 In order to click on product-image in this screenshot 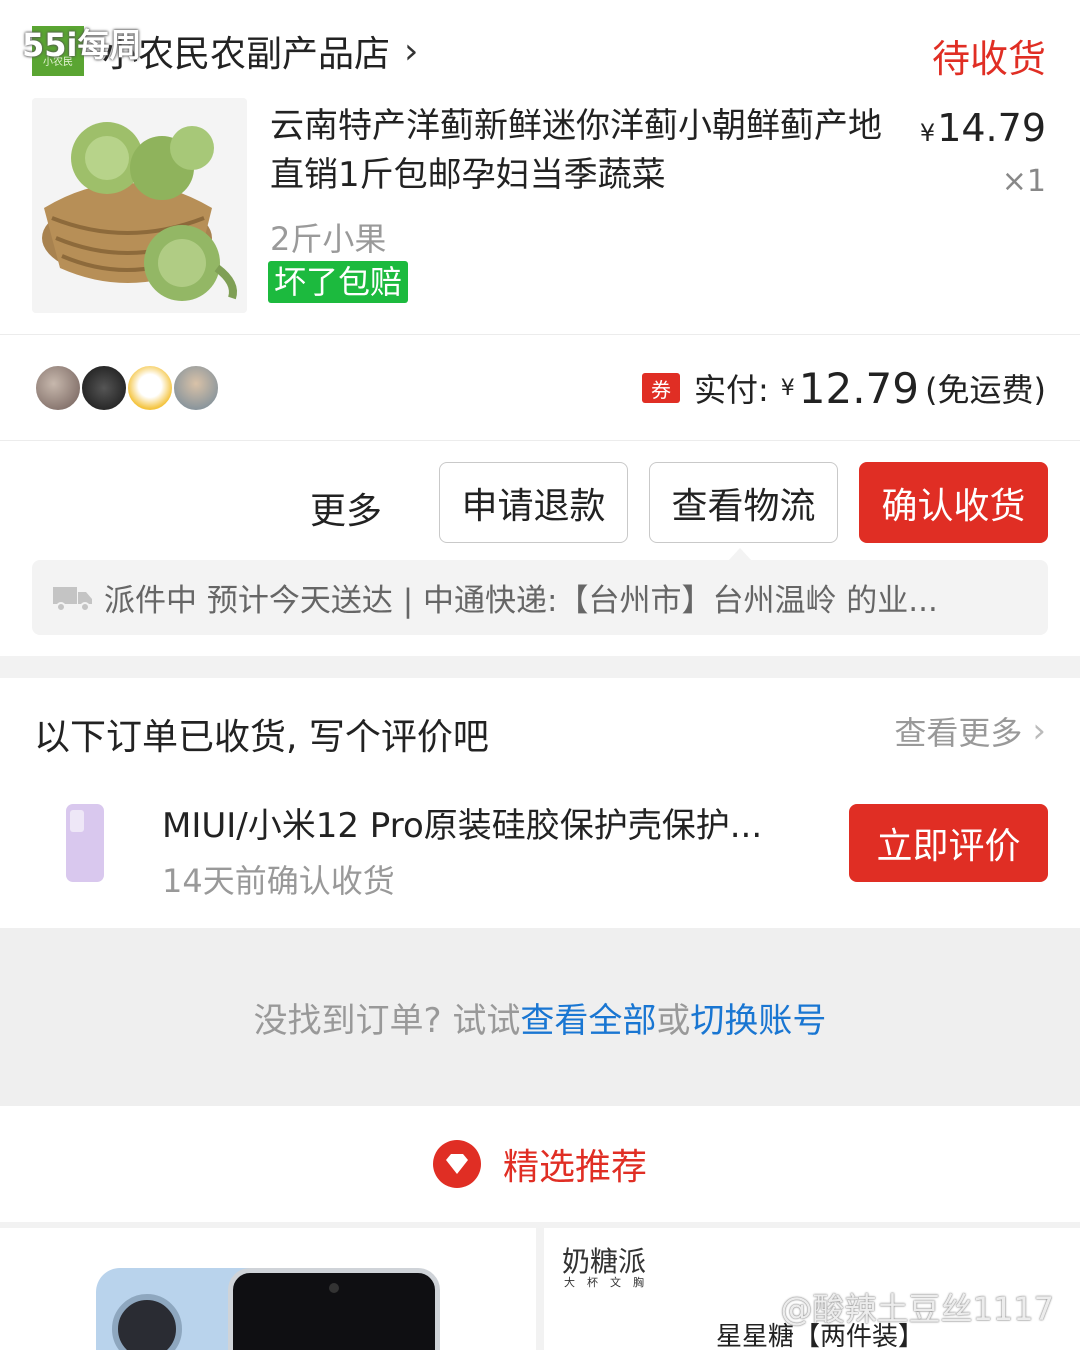, I will do `click(139, 205)`.